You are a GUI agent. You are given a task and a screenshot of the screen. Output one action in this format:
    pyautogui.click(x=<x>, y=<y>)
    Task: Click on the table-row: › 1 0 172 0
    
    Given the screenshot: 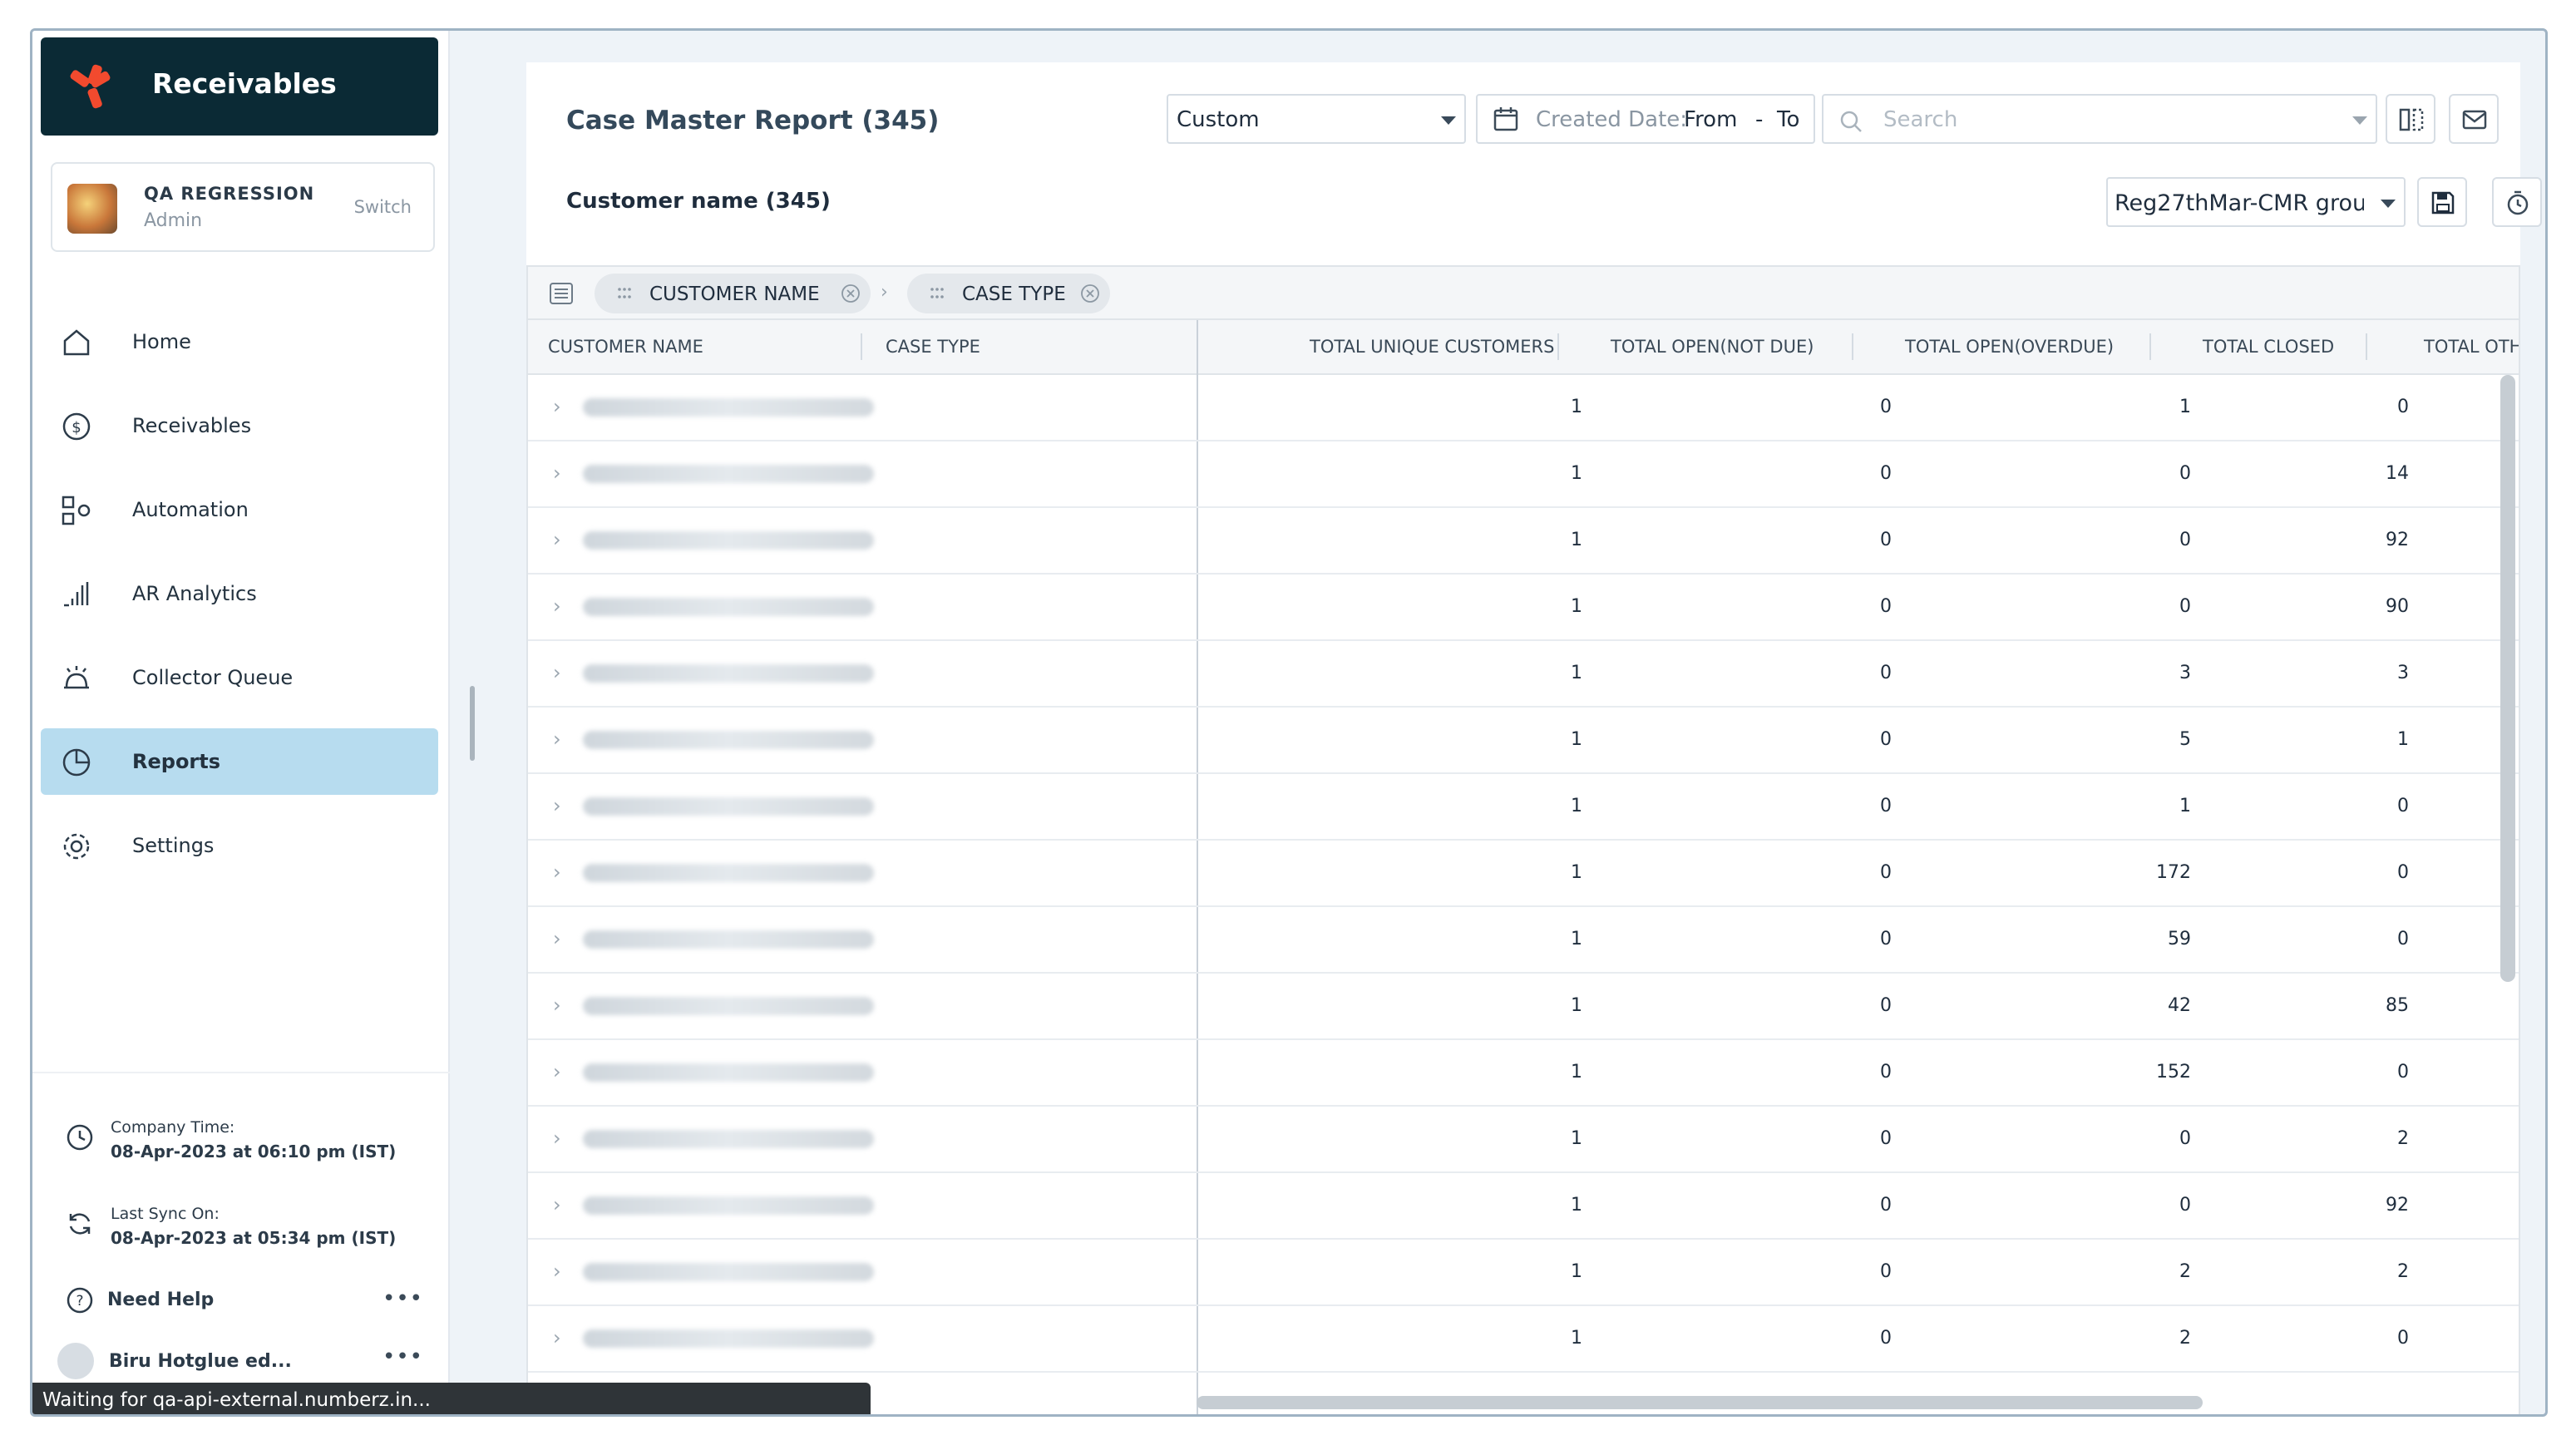 What is the action you would take?
    pyautogui.click(x=1523, y=874)
    